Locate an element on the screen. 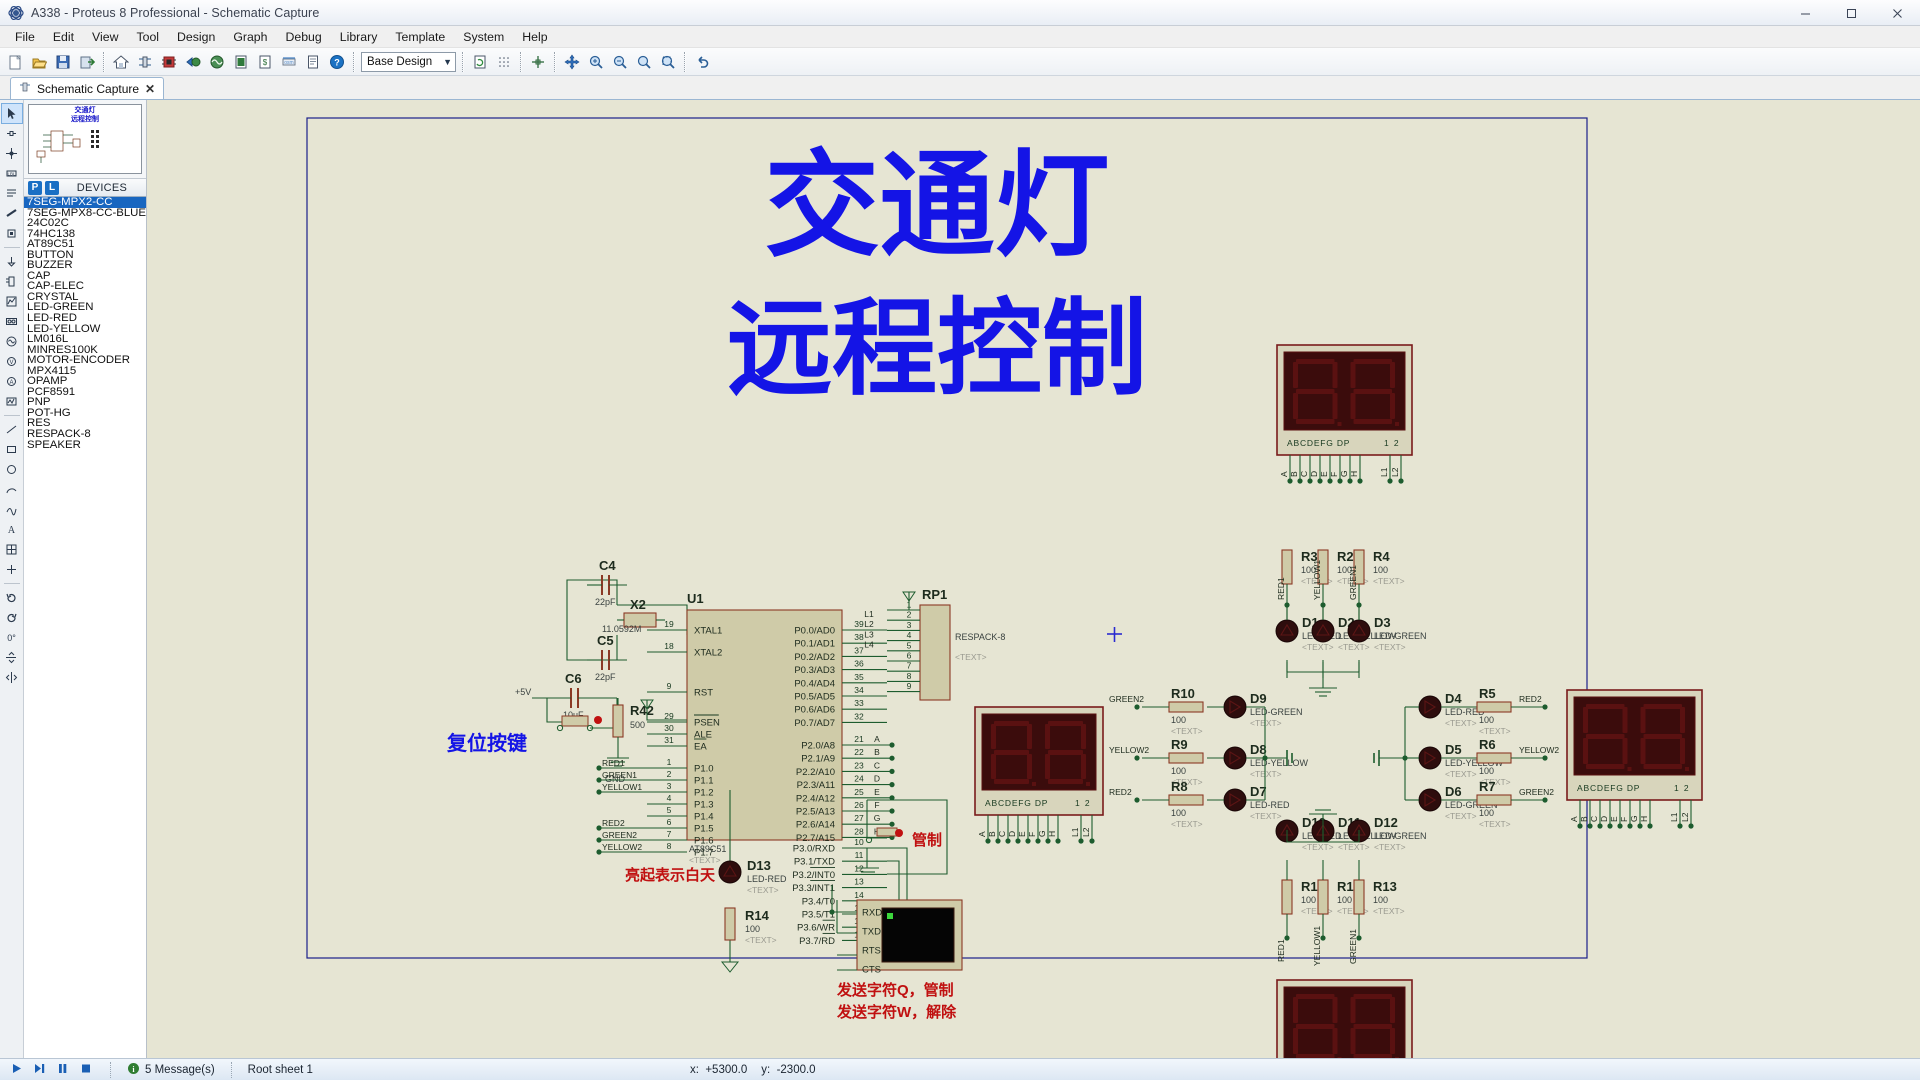 This screenshot has height=1080, width=1920. help-icon: ? is located at coordinates (337, 62).